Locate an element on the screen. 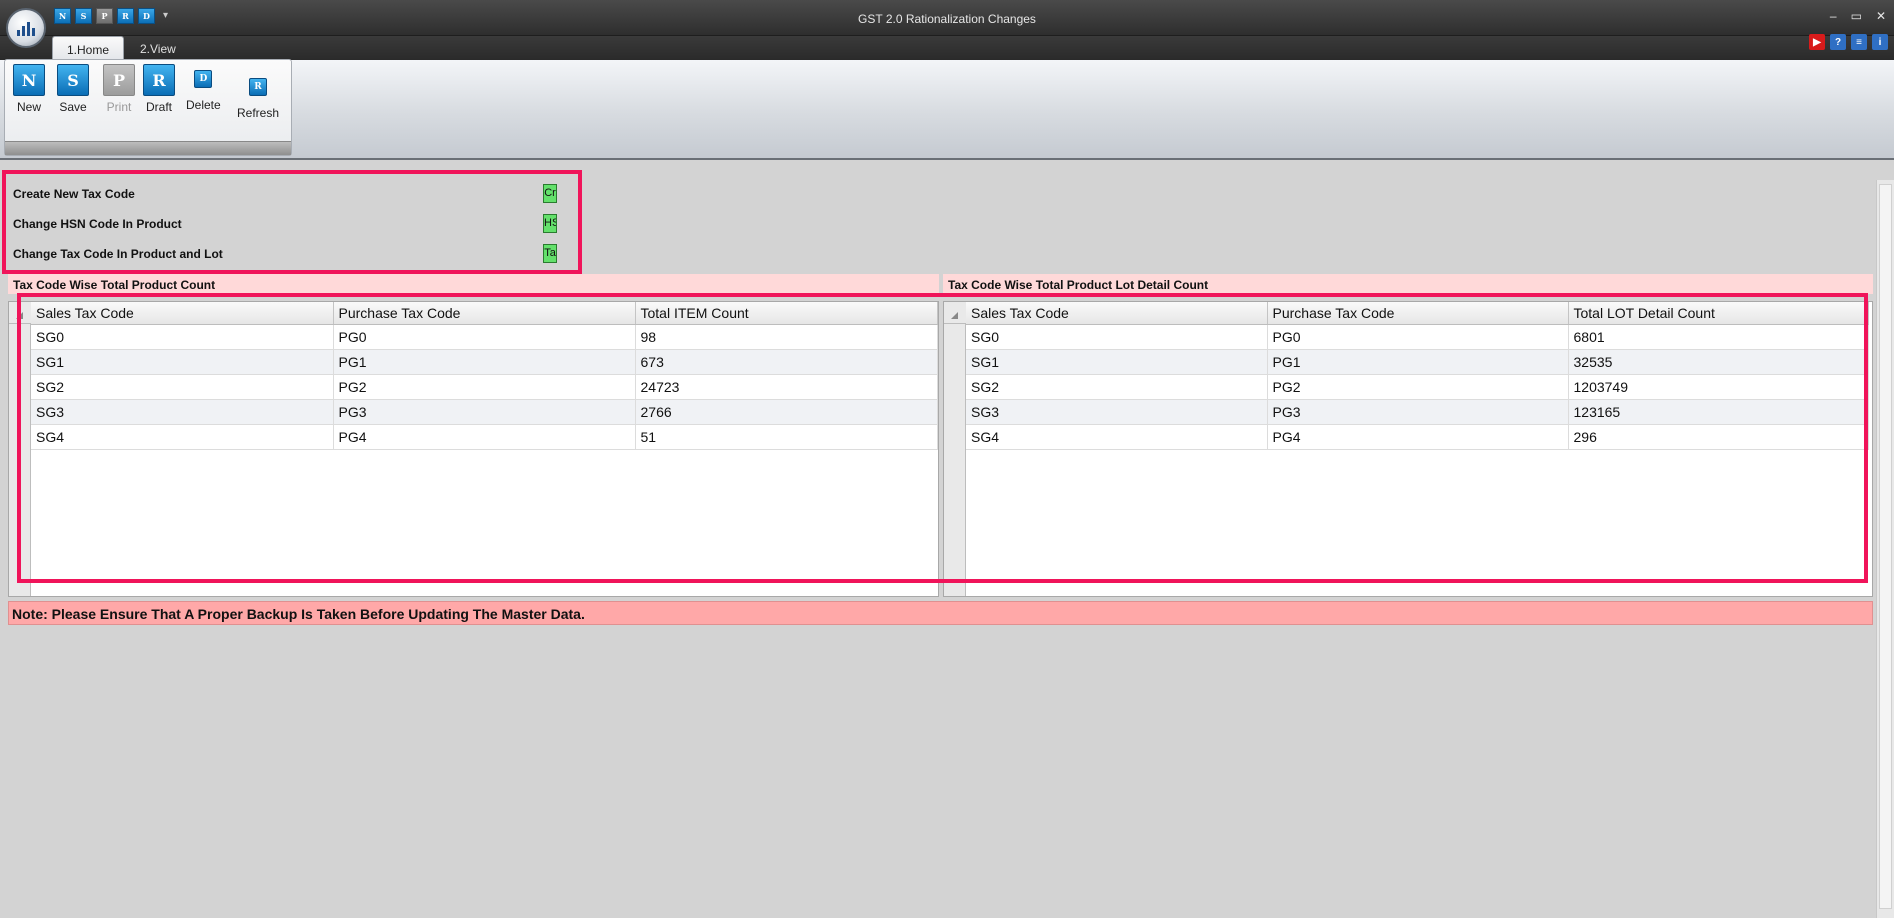 The image size is (1894, 918). change-tax-code-button: Ta is located at coordinates (550, 253).